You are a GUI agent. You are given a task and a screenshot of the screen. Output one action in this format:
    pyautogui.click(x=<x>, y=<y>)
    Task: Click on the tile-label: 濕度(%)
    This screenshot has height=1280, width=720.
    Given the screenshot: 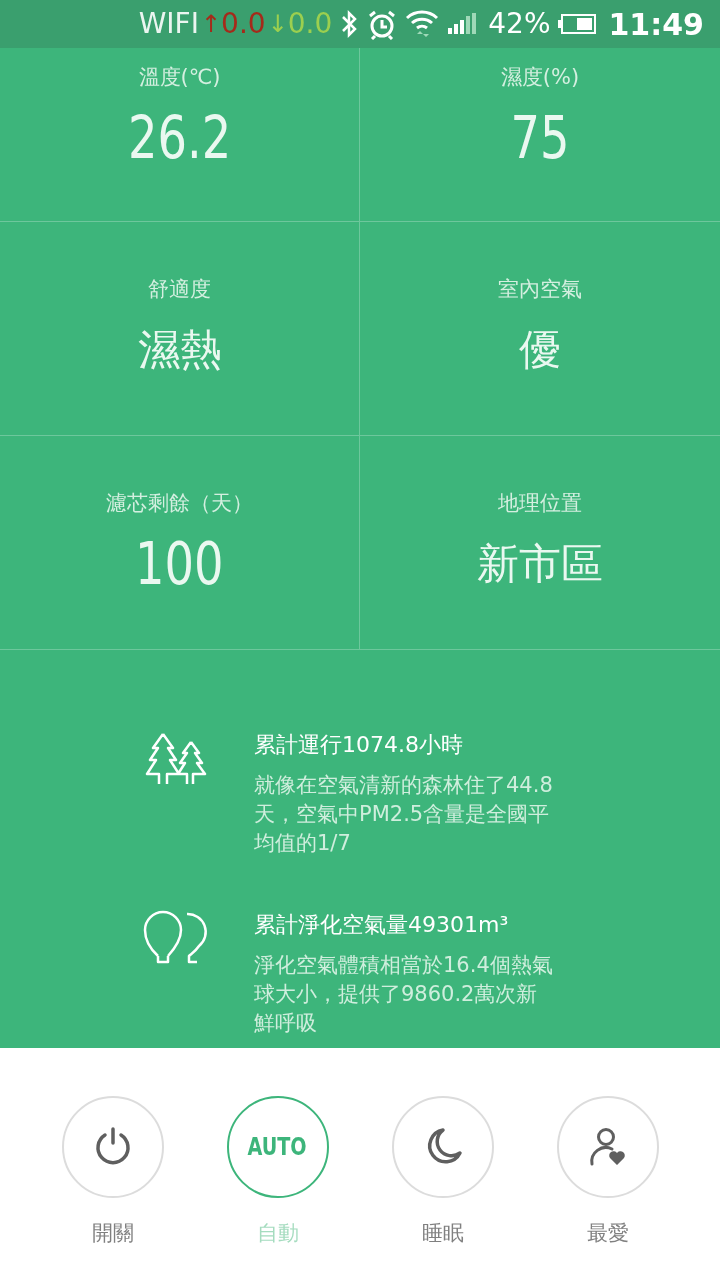 What is the action you would take?
    pyautogui.click(x=540, y=77)
    